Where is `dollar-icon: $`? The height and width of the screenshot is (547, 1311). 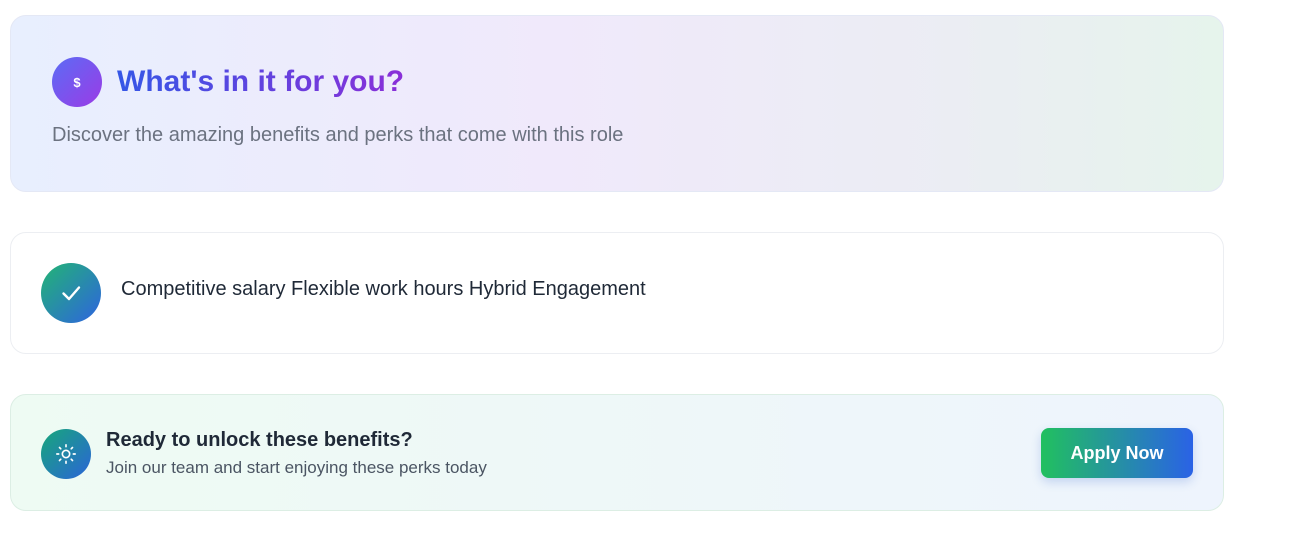 dollar-icon: $ is located at coordinates (77, 82).